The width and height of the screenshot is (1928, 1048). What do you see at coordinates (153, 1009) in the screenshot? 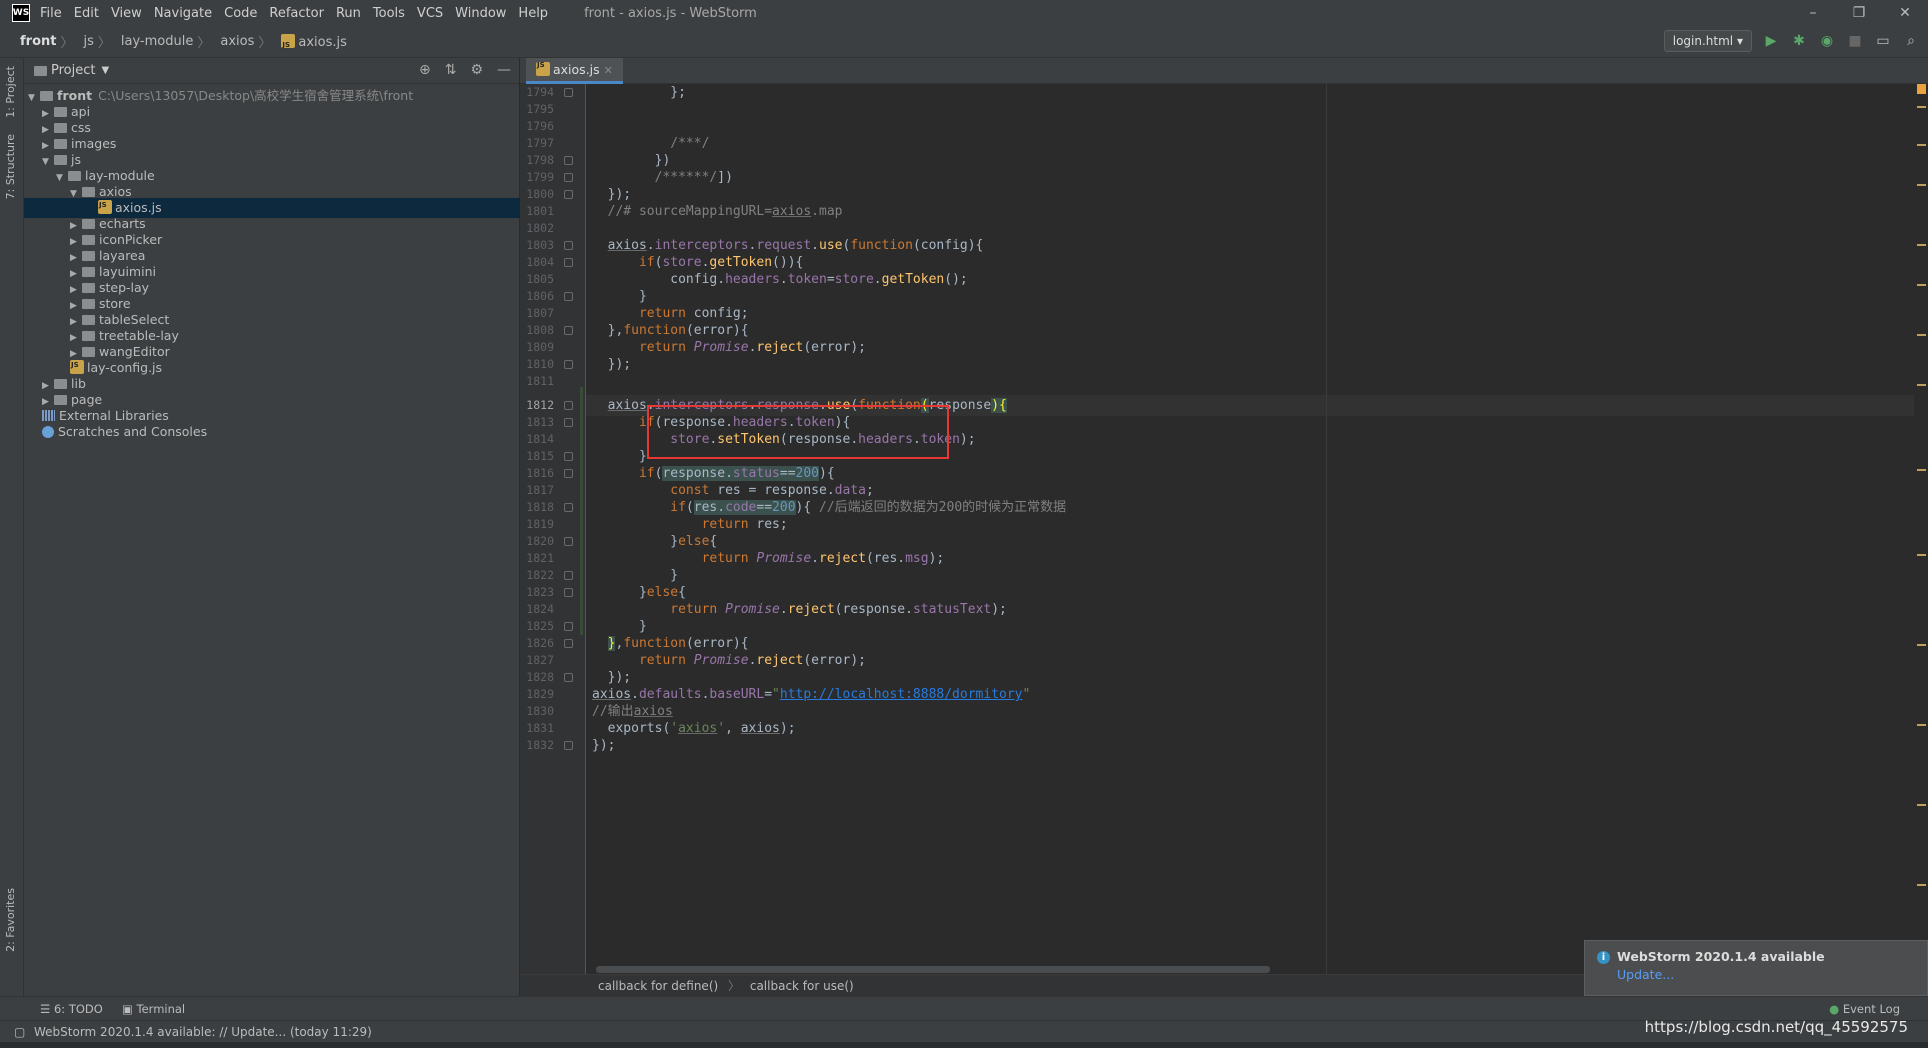
I see `terminal-tab: ▣ Terminal` at bounding box center [153, 1009].